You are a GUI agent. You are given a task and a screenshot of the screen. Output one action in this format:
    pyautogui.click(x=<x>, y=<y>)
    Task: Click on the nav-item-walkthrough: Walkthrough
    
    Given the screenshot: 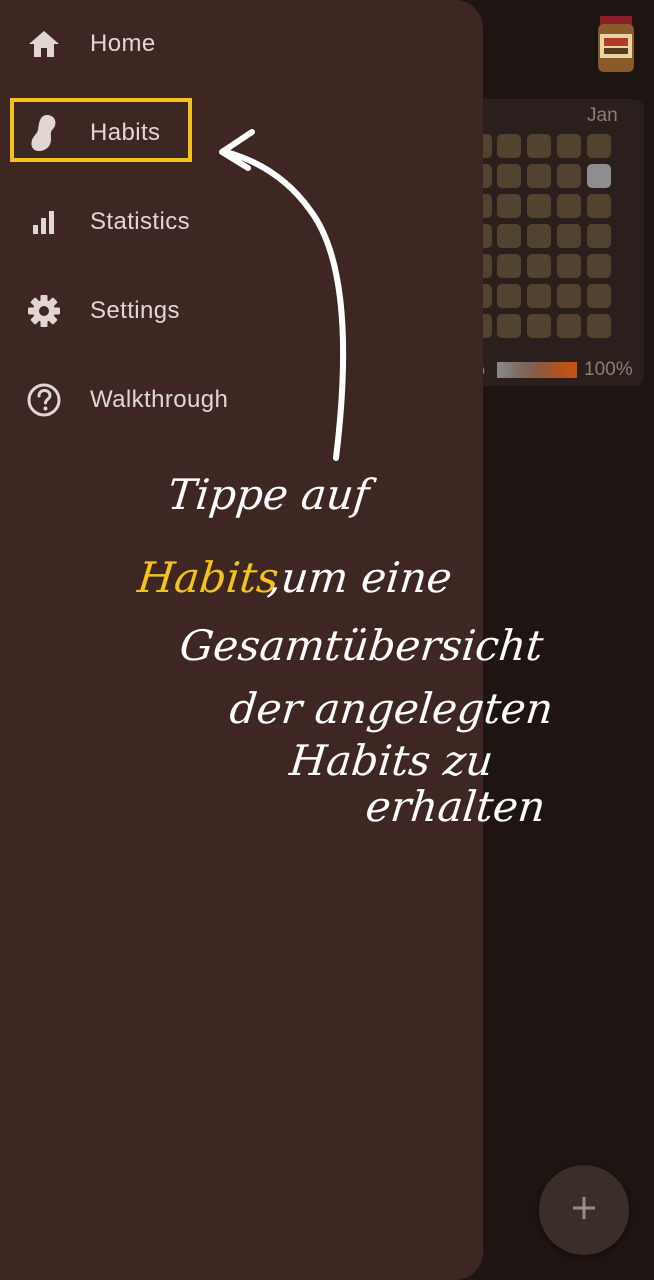 What is the action you would take?
    pyautogui.click(x=241, y=400)
    